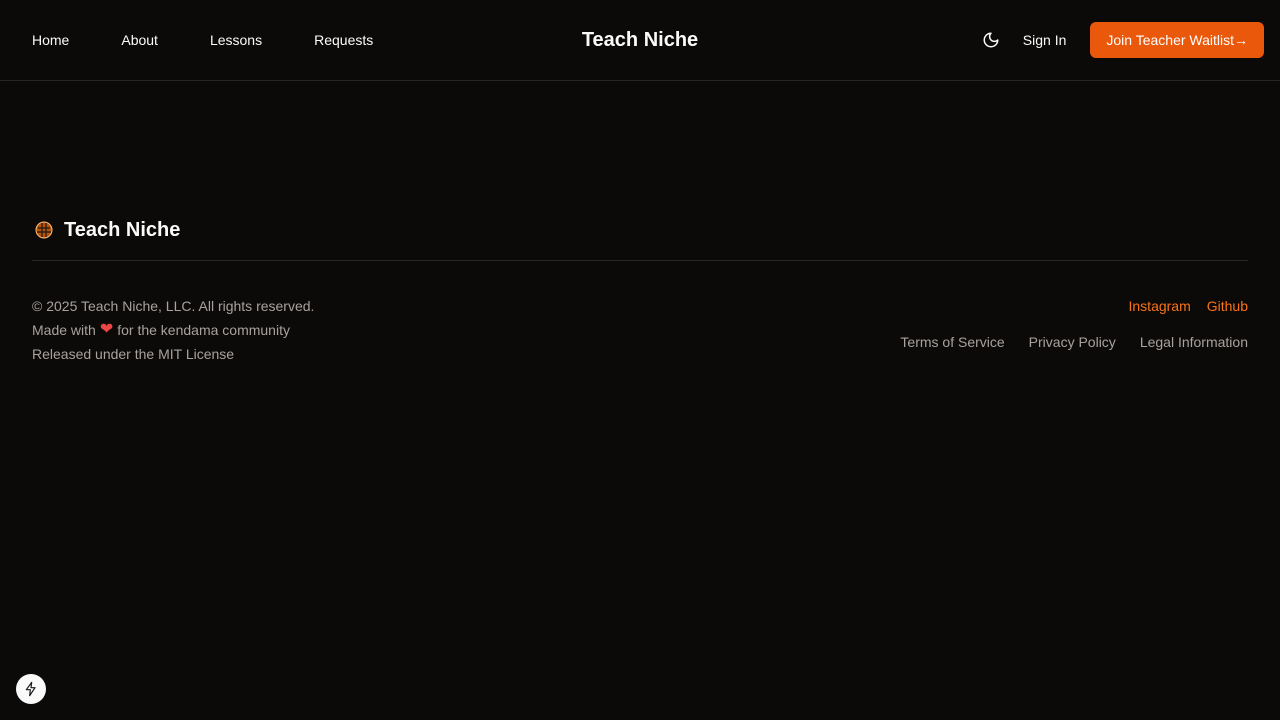 The width and height of the screenshot is (1280, 720). I want to click on footer-brand-row: Teach Niche, so click(640, 234).